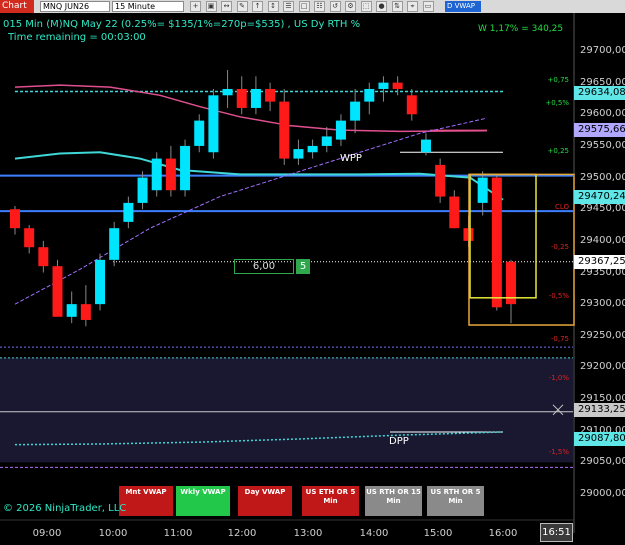  I want to click on interval-selector: 15 Minute, so click(148, 6).